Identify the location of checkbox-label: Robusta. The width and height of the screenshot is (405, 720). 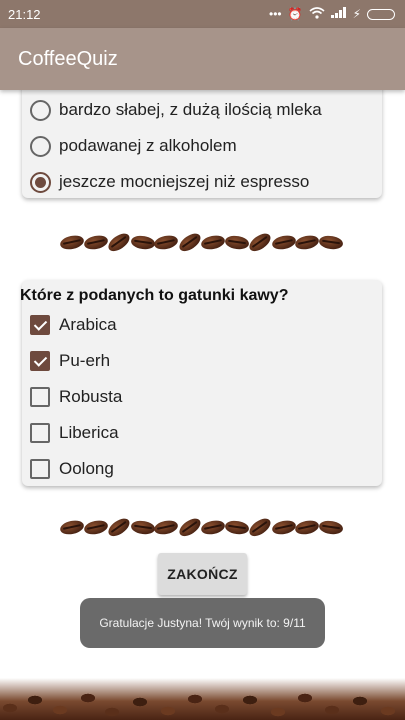
(91, 396).